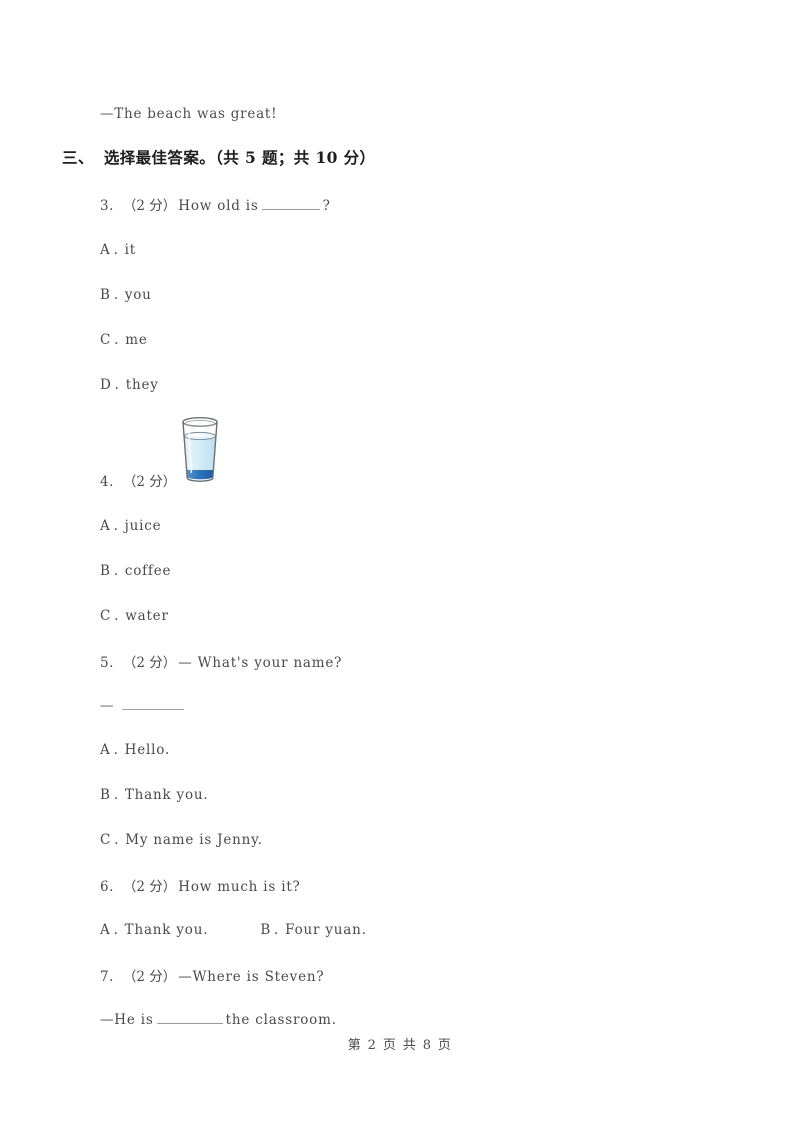 The image size is (800, 1132). I want to click on option-3-a: A. it, so click(118, 250).